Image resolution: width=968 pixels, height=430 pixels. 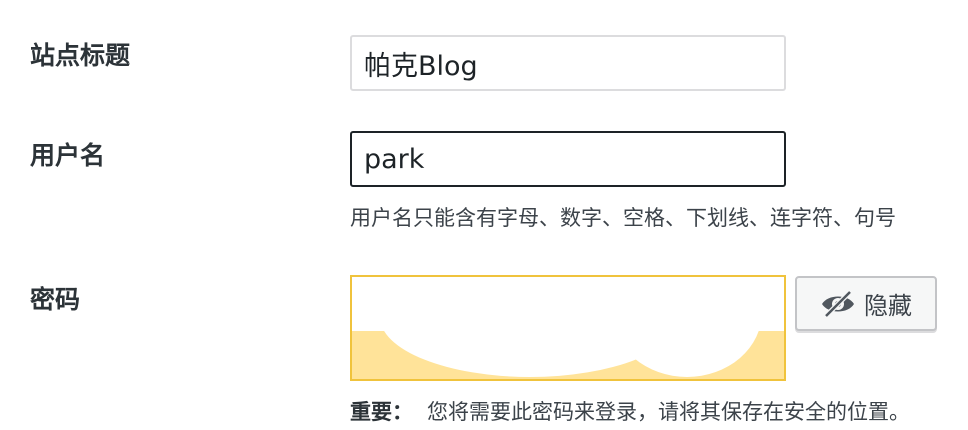 What do you see at coordinates (888, 306) in the screenshot?
I see `hide-password-label: 隐藏` at bounding box center [888, 306].